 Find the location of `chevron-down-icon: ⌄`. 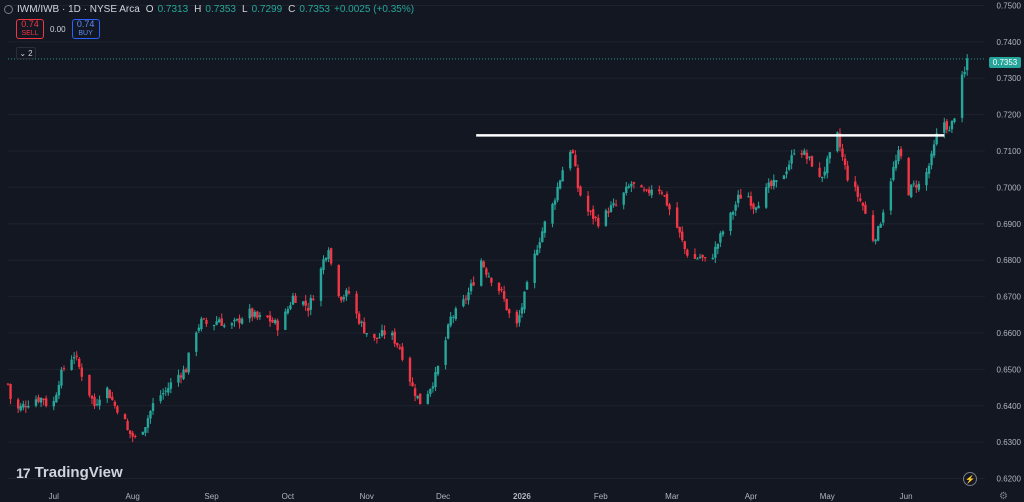

chevron-down-icon: ⌄ is located at coordinates (23, 53).